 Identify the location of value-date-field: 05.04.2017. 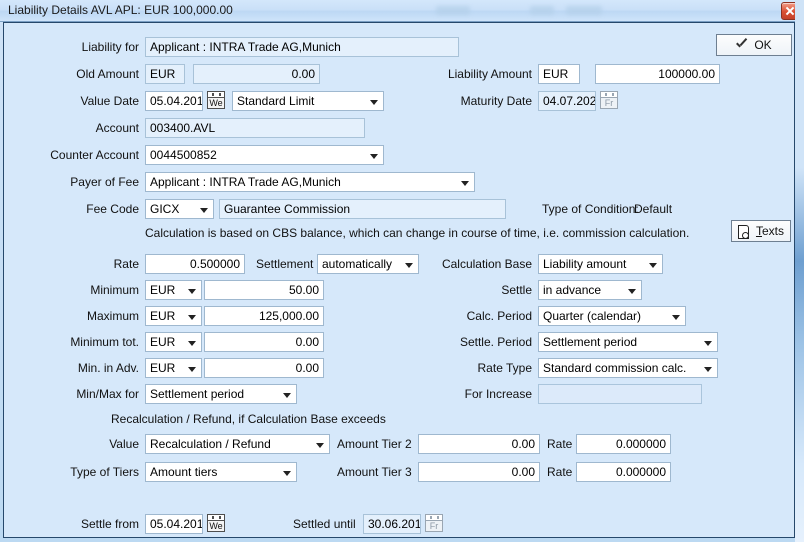
(174, 101).